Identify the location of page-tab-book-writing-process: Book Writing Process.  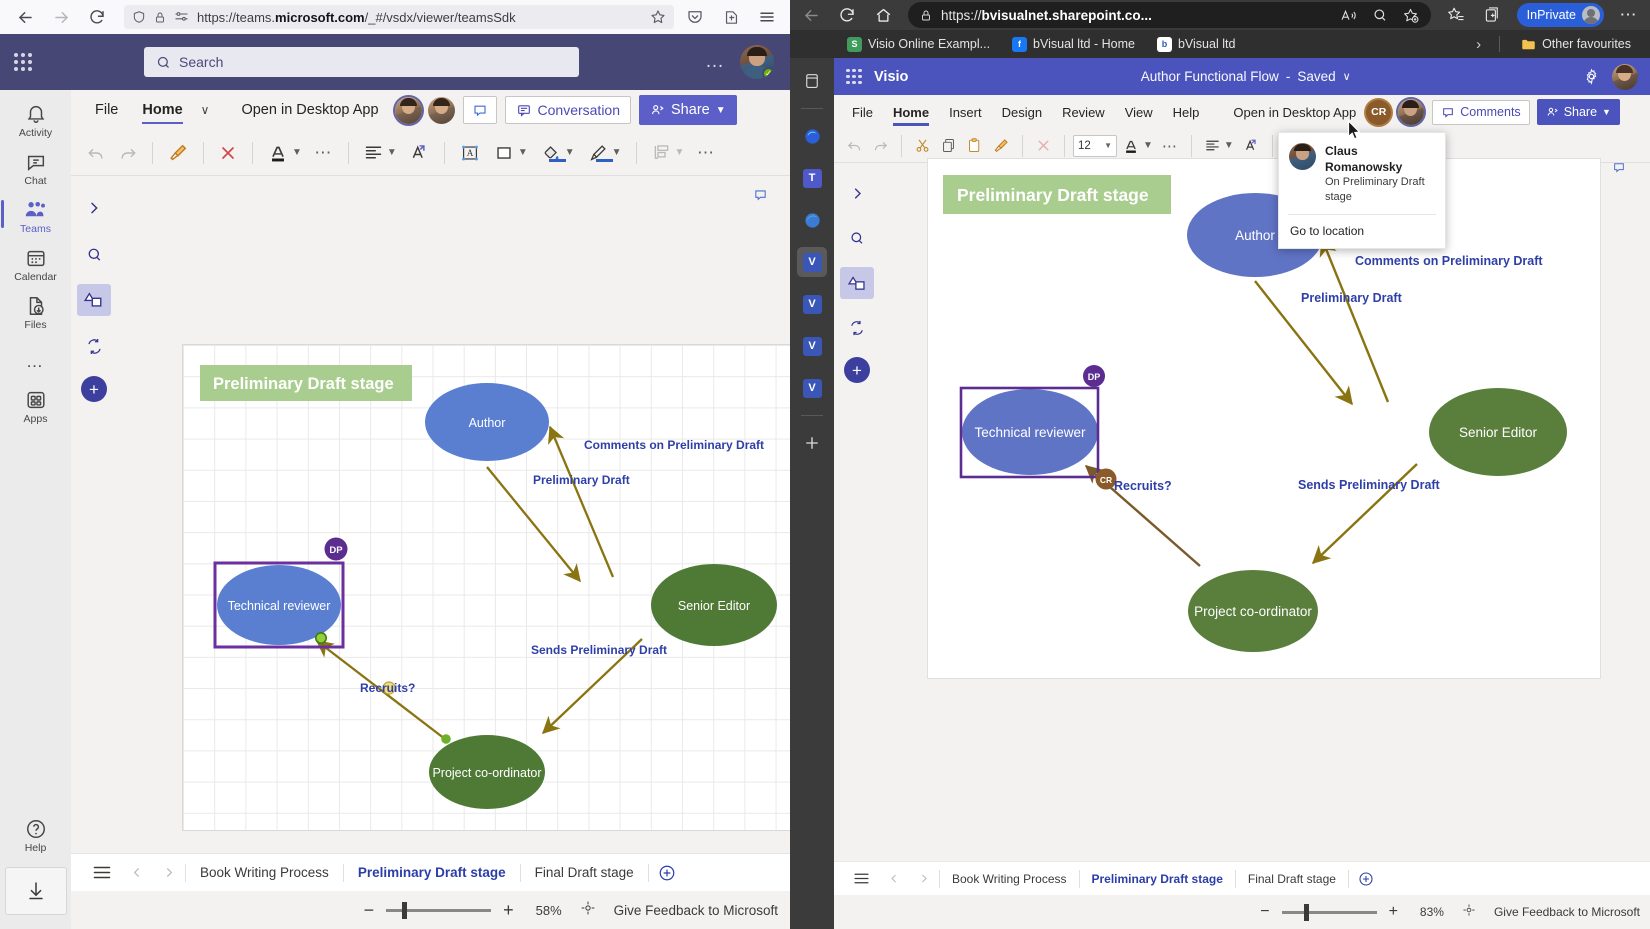
(1009, 879).